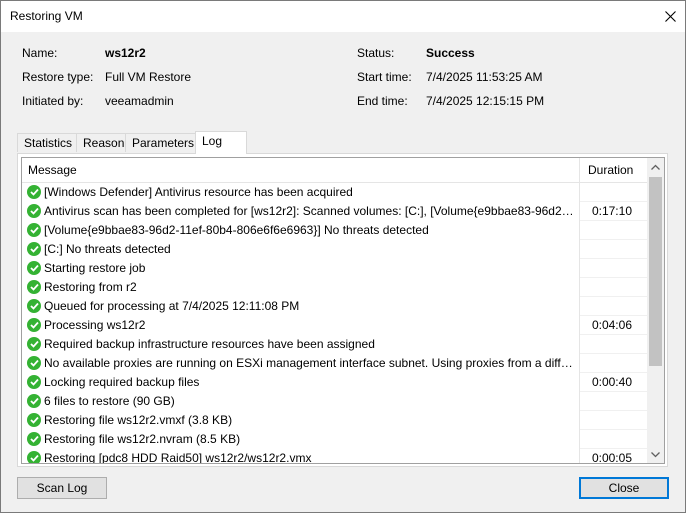 The width and height of the screenshot is (686, 513). I want to click on close-icon, so click(670, 16).